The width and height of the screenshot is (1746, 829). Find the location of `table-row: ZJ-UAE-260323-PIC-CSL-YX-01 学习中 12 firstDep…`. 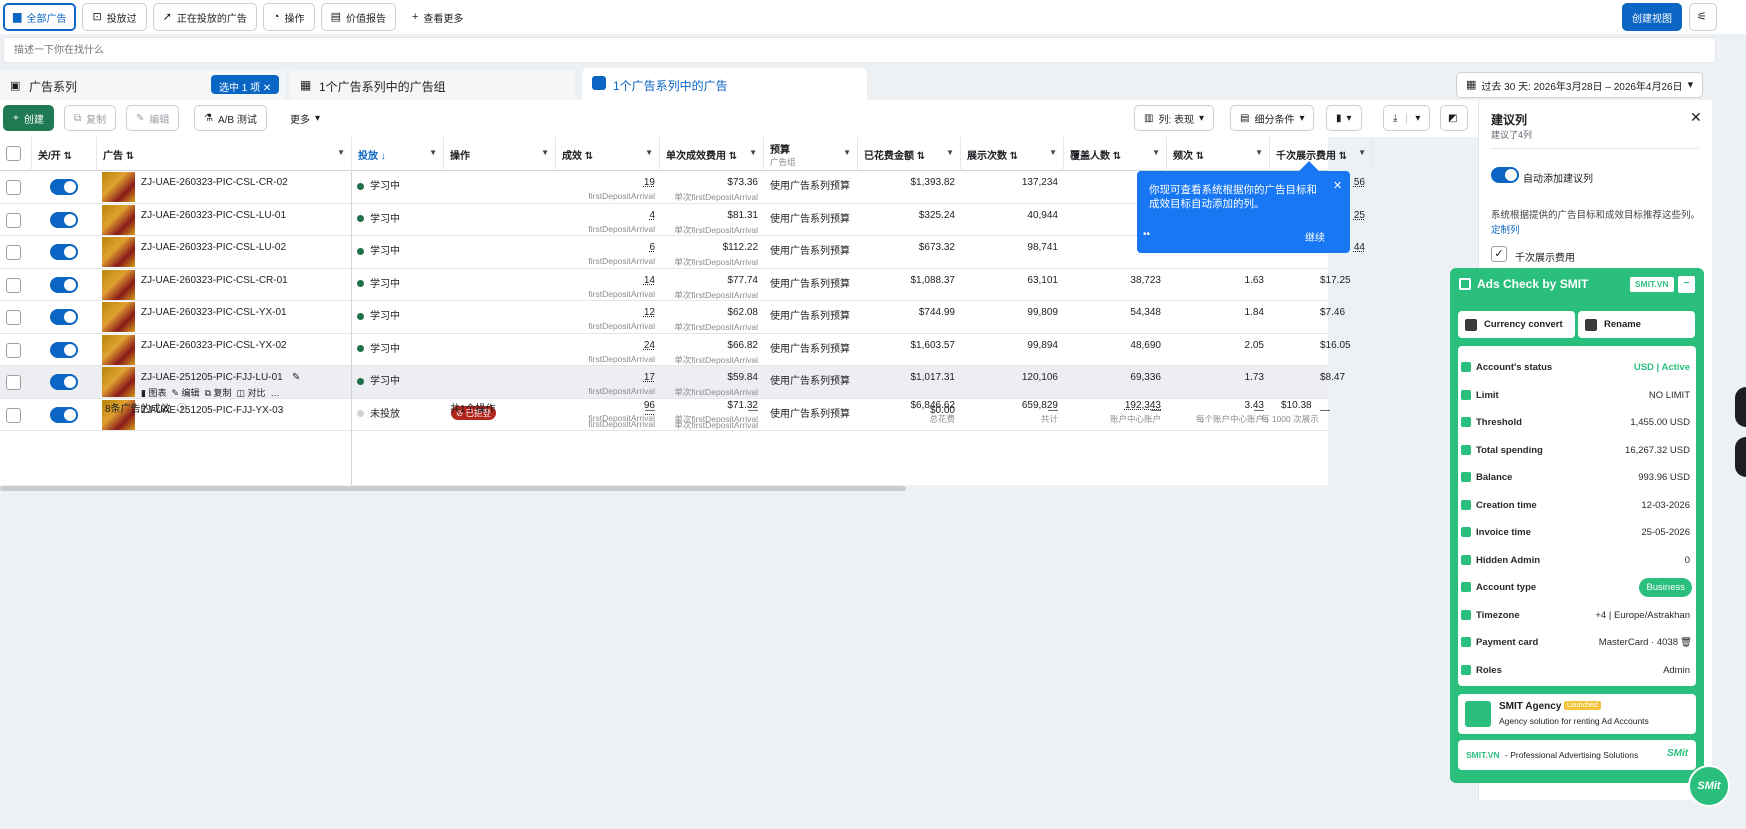

table-row: ZJ-UAE-260323-PIC-CSL-YX-01 学习中 12 firstDep… is located at coordinates (672, 317).